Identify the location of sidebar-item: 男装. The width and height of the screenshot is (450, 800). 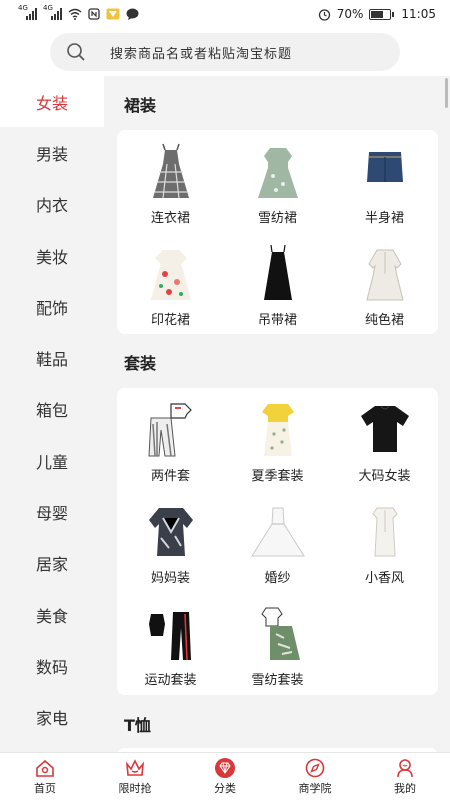
(52, 152).